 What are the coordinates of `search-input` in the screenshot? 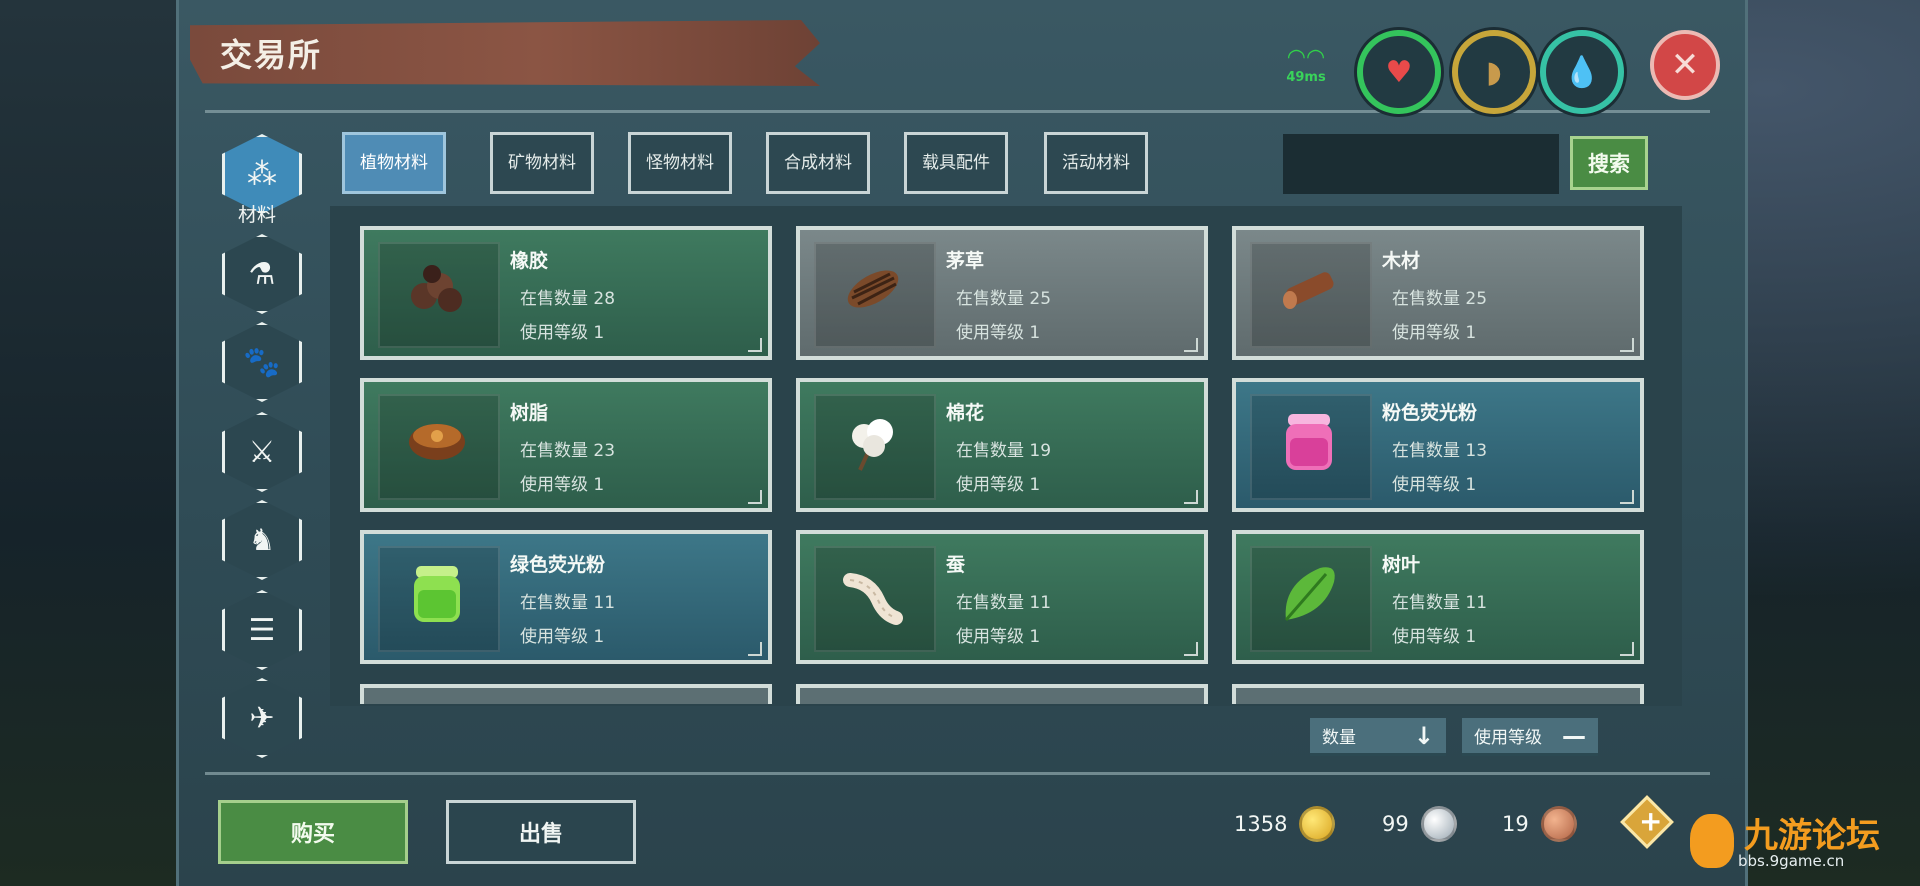 It's located at (1421, 164).